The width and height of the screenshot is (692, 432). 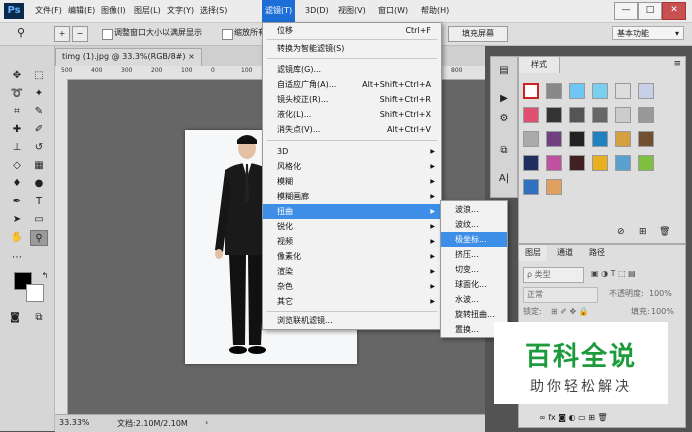 I want to click on path-selection-icon: ➤, so click(x=17, y=220).